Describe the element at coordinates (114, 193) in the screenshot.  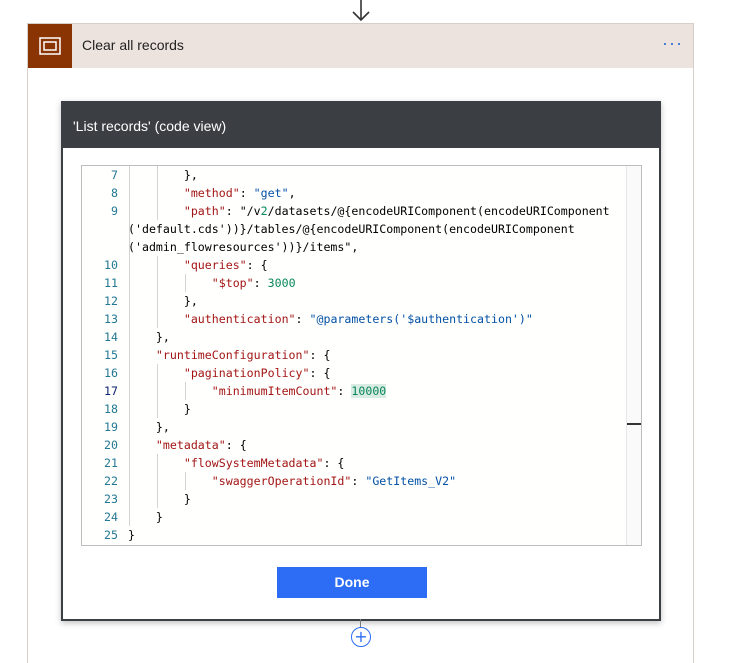
I see `line-number: 8` at that location.